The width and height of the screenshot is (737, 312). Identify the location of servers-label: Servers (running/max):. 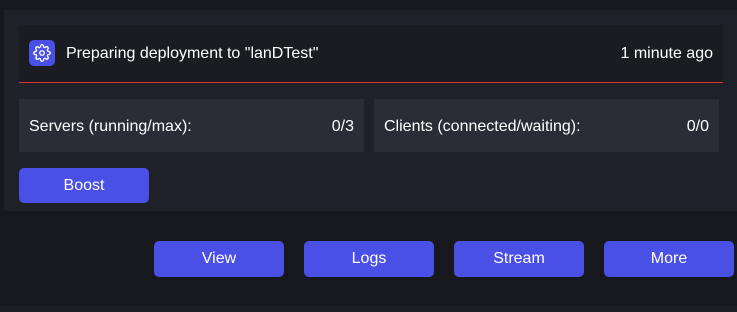
(110, 126).